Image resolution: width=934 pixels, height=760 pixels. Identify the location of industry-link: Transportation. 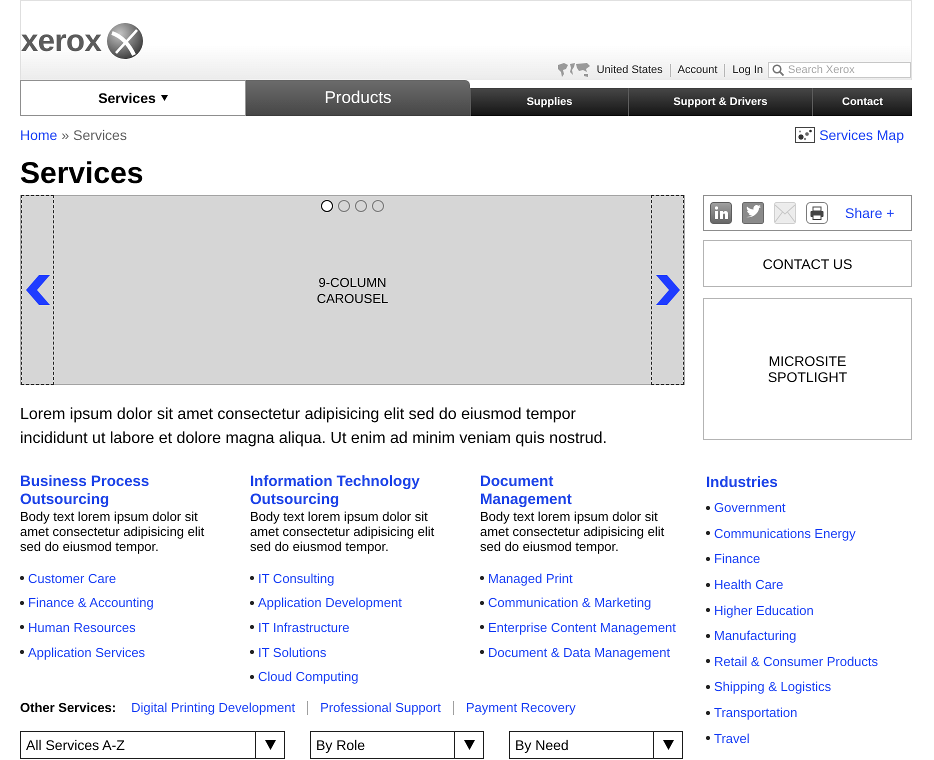
(756, 712).